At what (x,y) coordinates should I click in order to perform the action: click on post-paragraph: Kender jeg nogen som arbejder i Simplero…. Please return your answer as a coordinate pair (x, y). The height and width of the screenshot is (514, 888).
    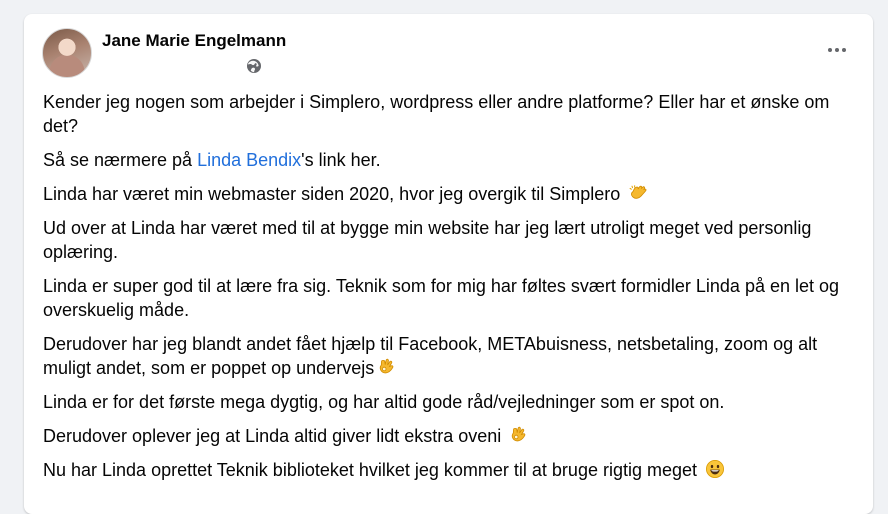
    Looking at the image, I should click on (449, 114).